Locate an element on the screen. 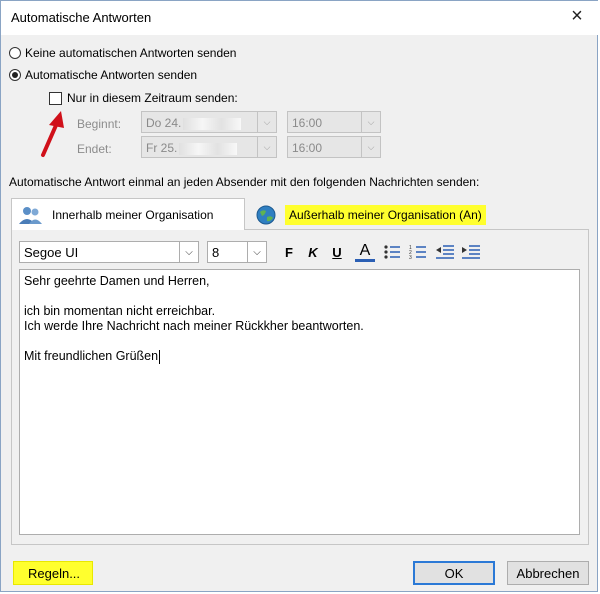 The width and height of the screenshot is (600, 594). radio-button-selected-icon is located at coordinates (15, 75).